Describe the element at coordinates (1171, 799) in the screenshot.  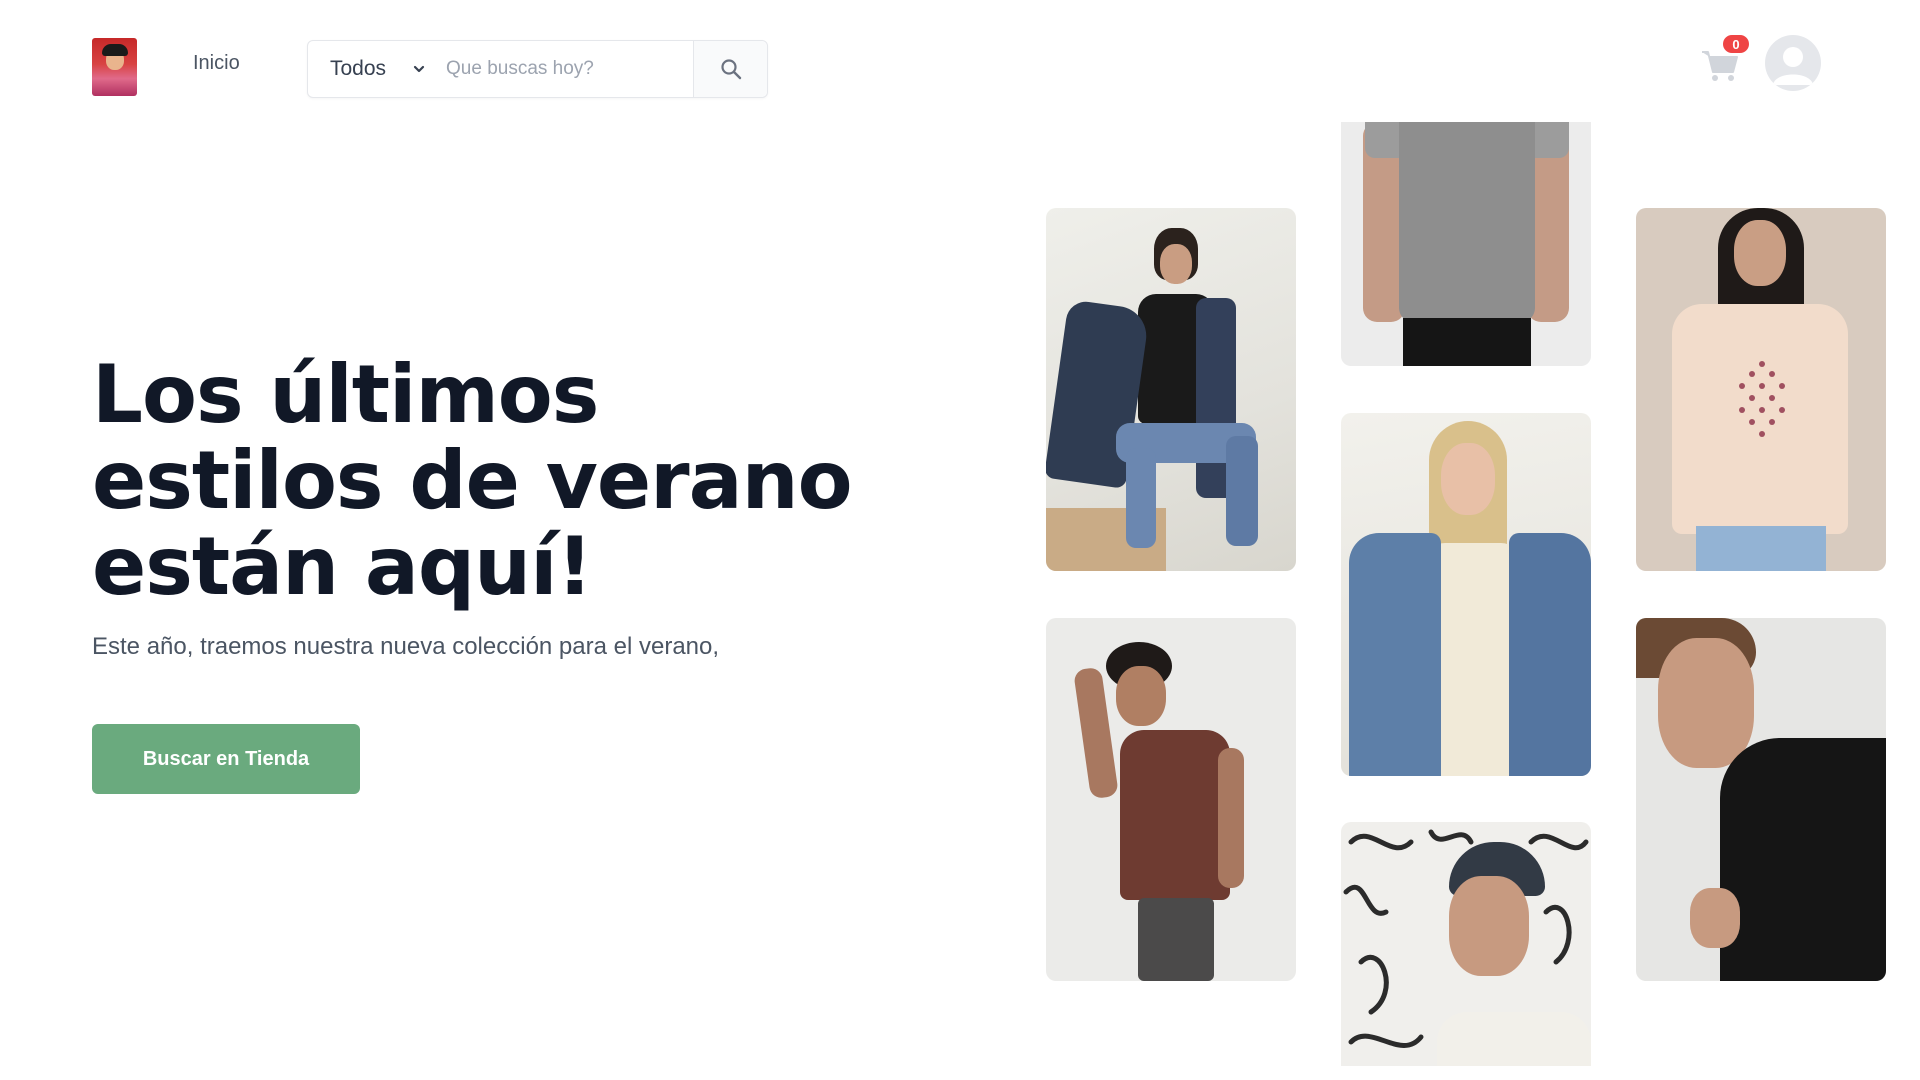
I see `product-photo-man-brown-tee` at that location.